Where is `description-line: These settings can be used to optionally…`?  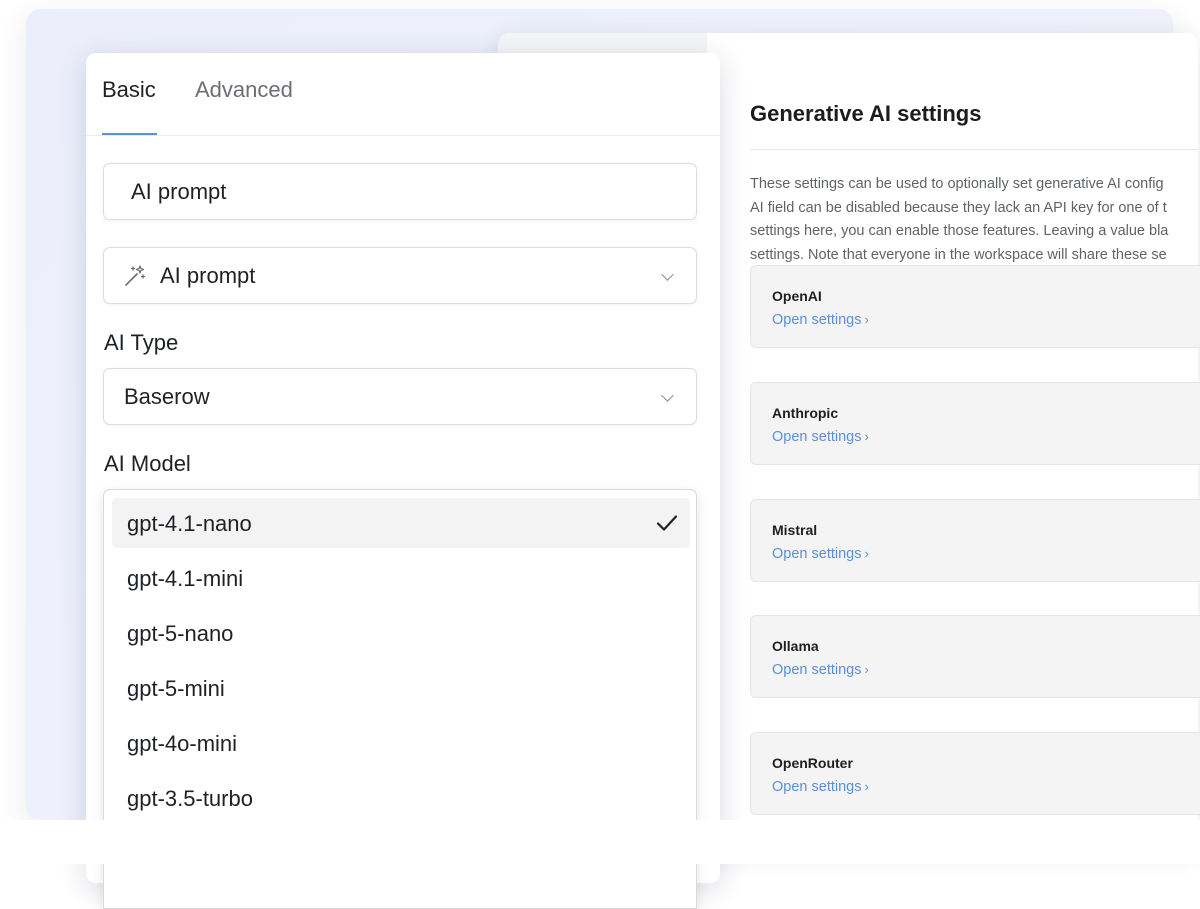
description-line: These settings can be used to optionally… is located at coordinates (957, 184).